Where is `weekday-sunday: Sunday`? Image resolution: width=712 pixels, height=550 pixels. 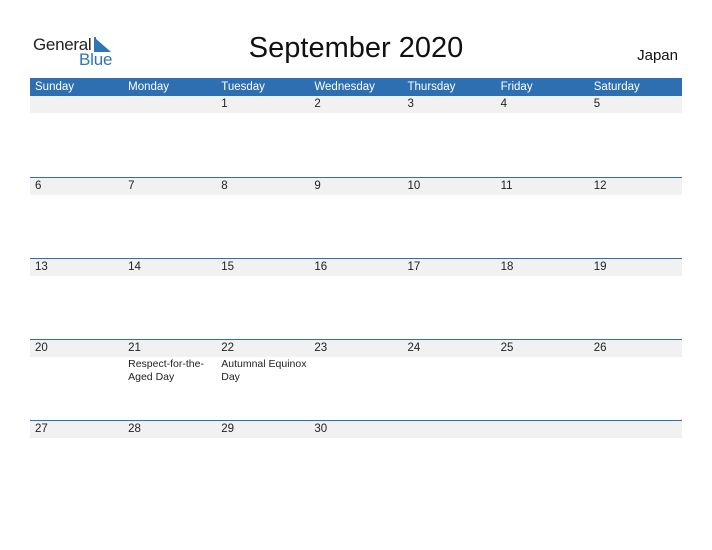
weekday-sunday: Sunday is located at coordinates (55, 87).